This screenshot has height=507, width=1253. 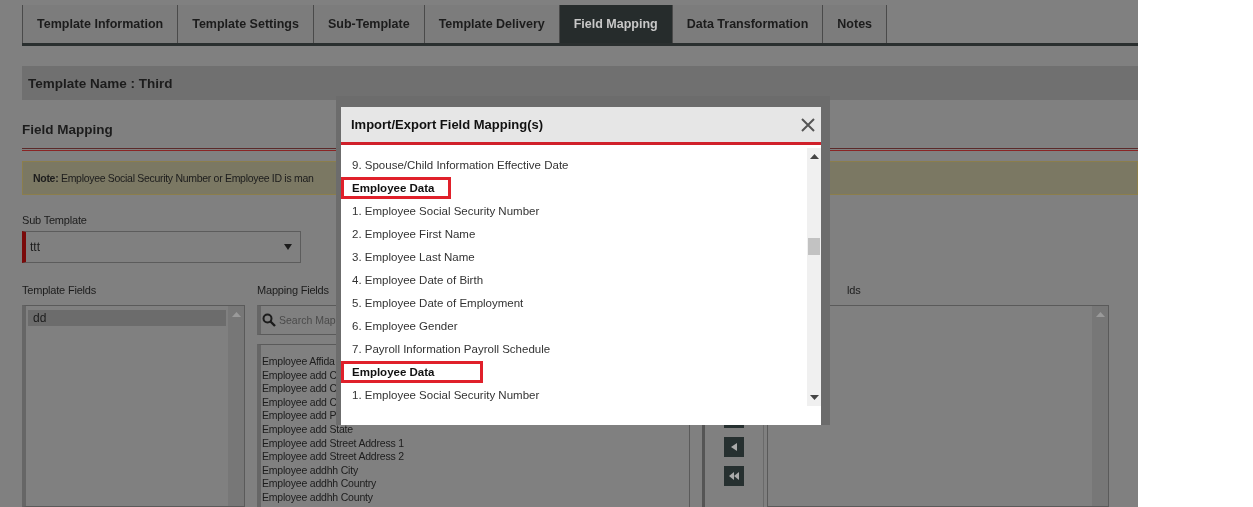 I want to click on tab: Notes, so click(x=855, y=24).